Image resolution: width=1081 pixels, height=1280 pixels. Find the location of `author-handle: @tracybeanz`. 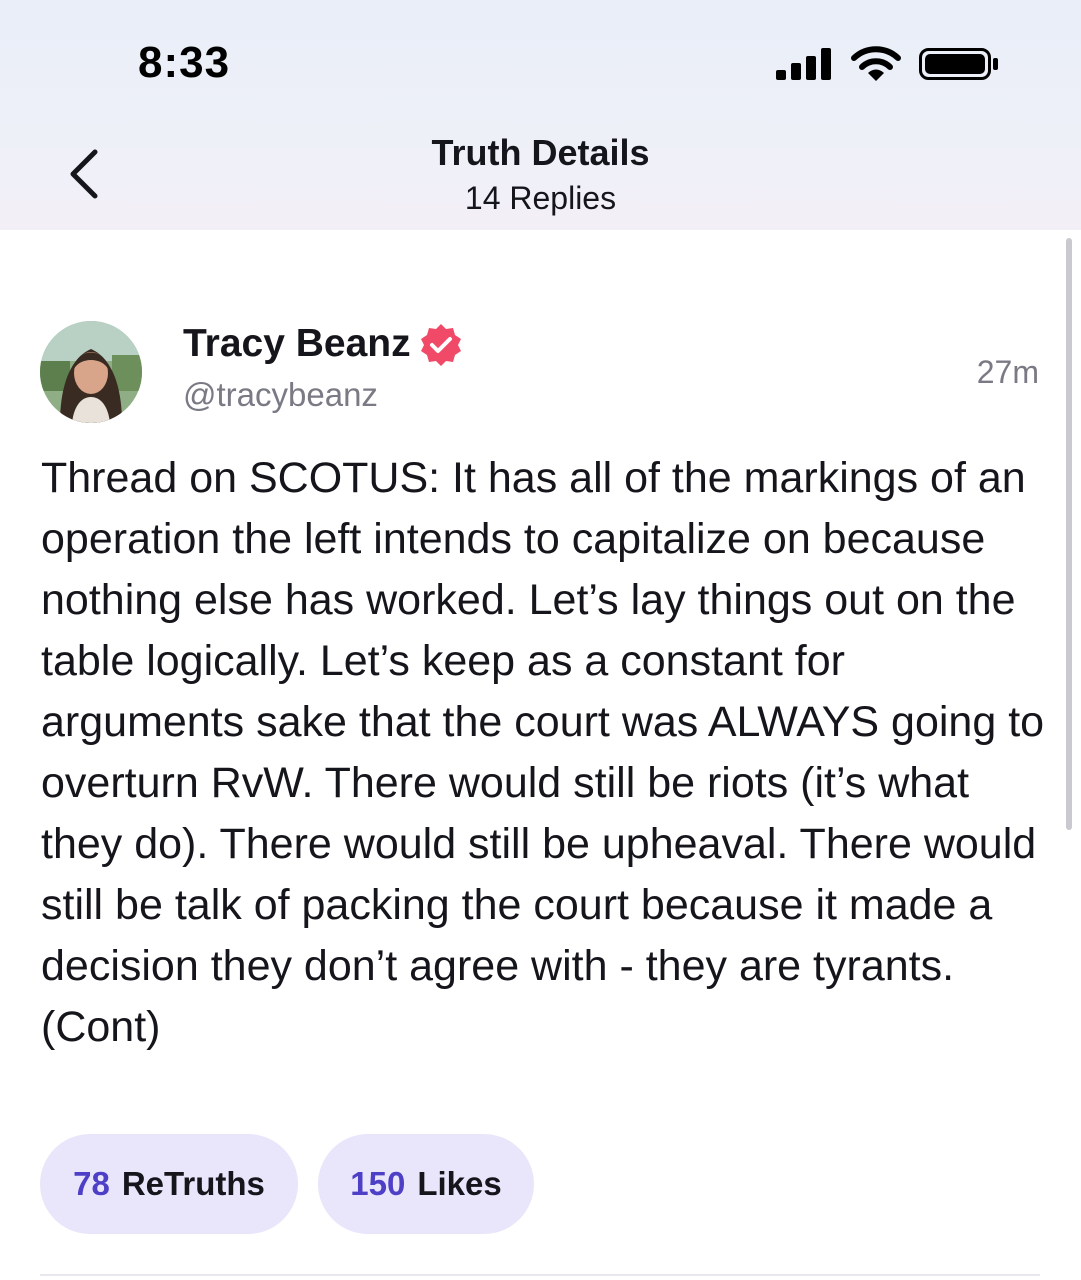

author-handle: @tracybeanz is located at coordinates (280, 395).